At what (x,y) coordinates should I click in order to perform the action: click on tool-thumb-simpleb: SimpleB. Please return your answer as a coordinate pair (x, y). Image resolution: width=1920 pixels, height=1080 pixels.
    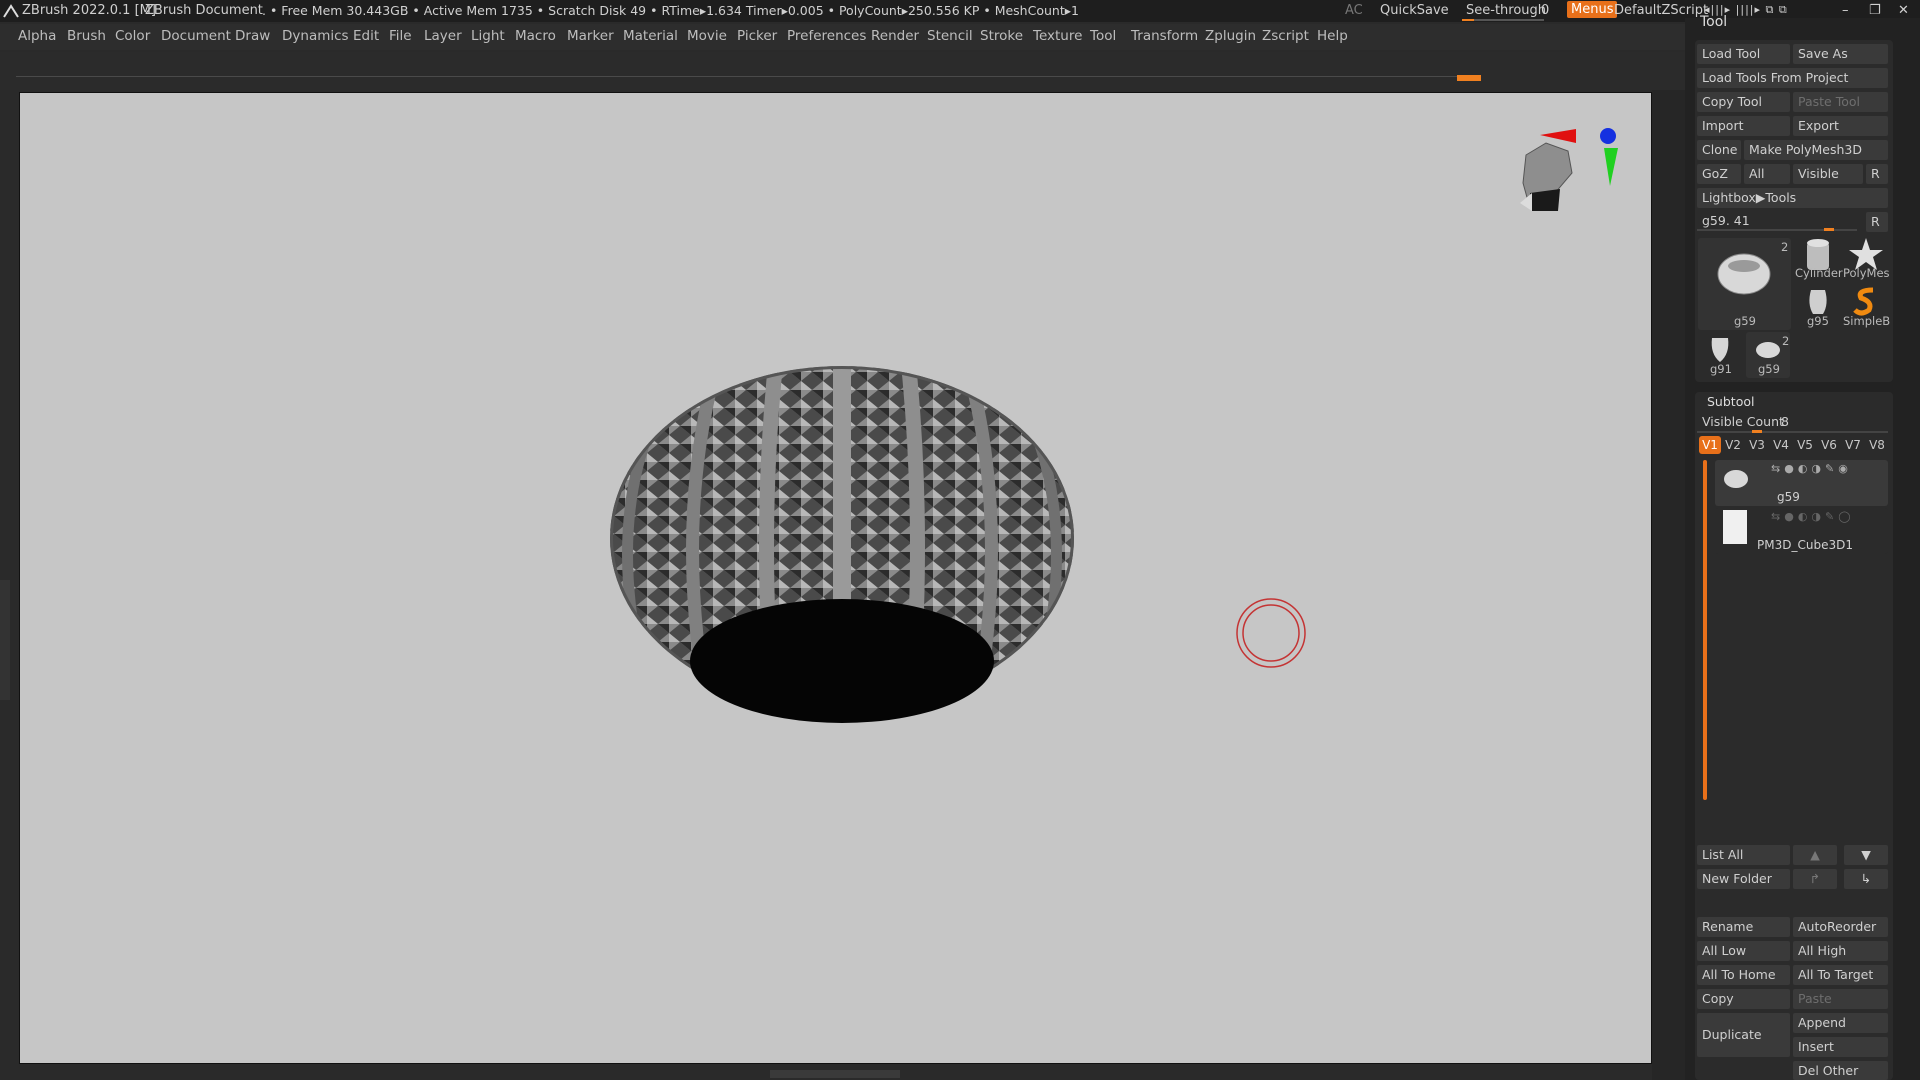
    Looking at the image, I should click on (1868, 307).